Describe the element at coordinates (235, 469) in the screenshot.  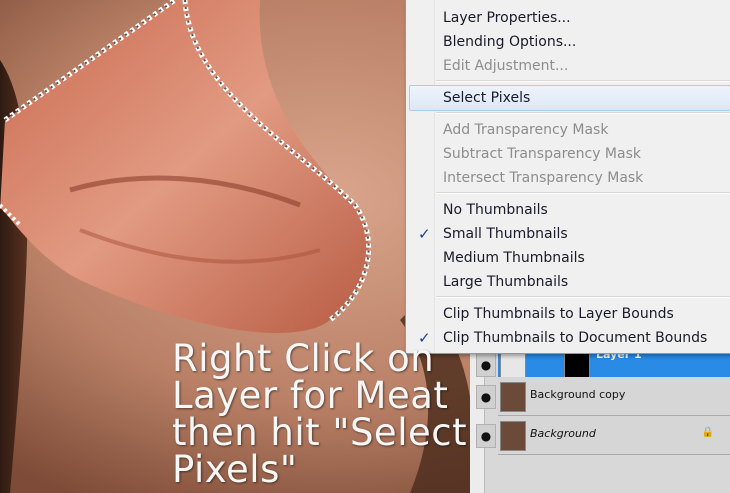
I see `caption-line: Pixels"` at that location.